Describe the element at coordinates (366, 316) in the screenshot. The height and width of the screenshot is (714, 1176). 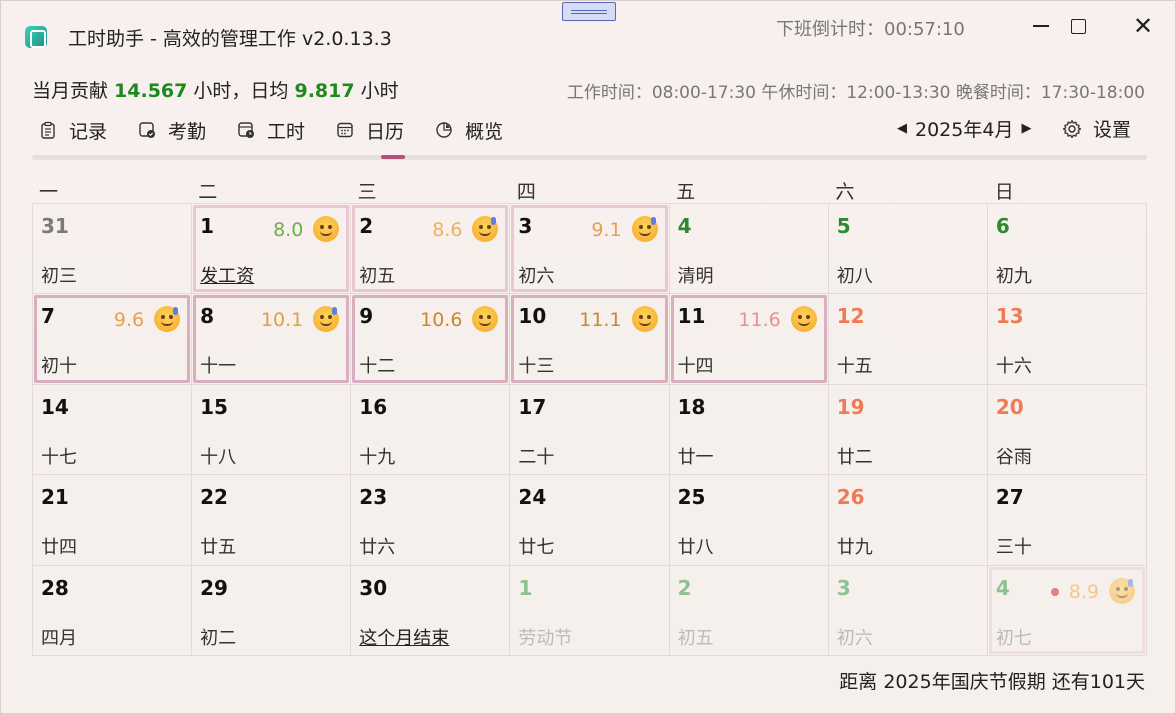
I see `day-number: 9` at that location.